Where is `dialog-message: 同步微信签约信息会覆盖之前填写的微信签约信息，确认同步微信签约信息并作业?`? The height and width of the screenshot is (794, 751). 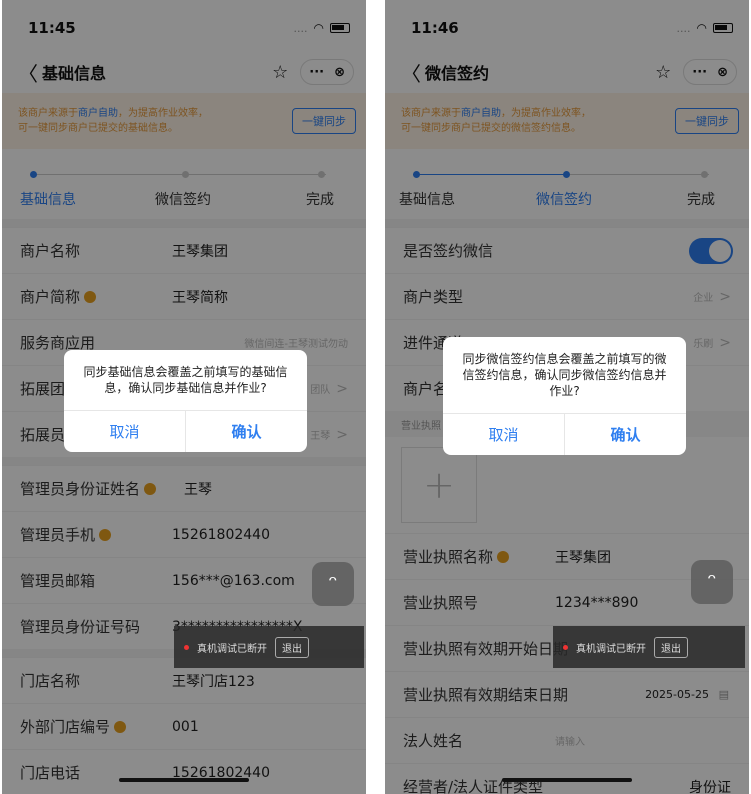
dialog-message: 同步微信签约信息会覆盖之前填写的微信签约信息，确认同步微信签约信息并作业? is located at coordinates (564, 375).